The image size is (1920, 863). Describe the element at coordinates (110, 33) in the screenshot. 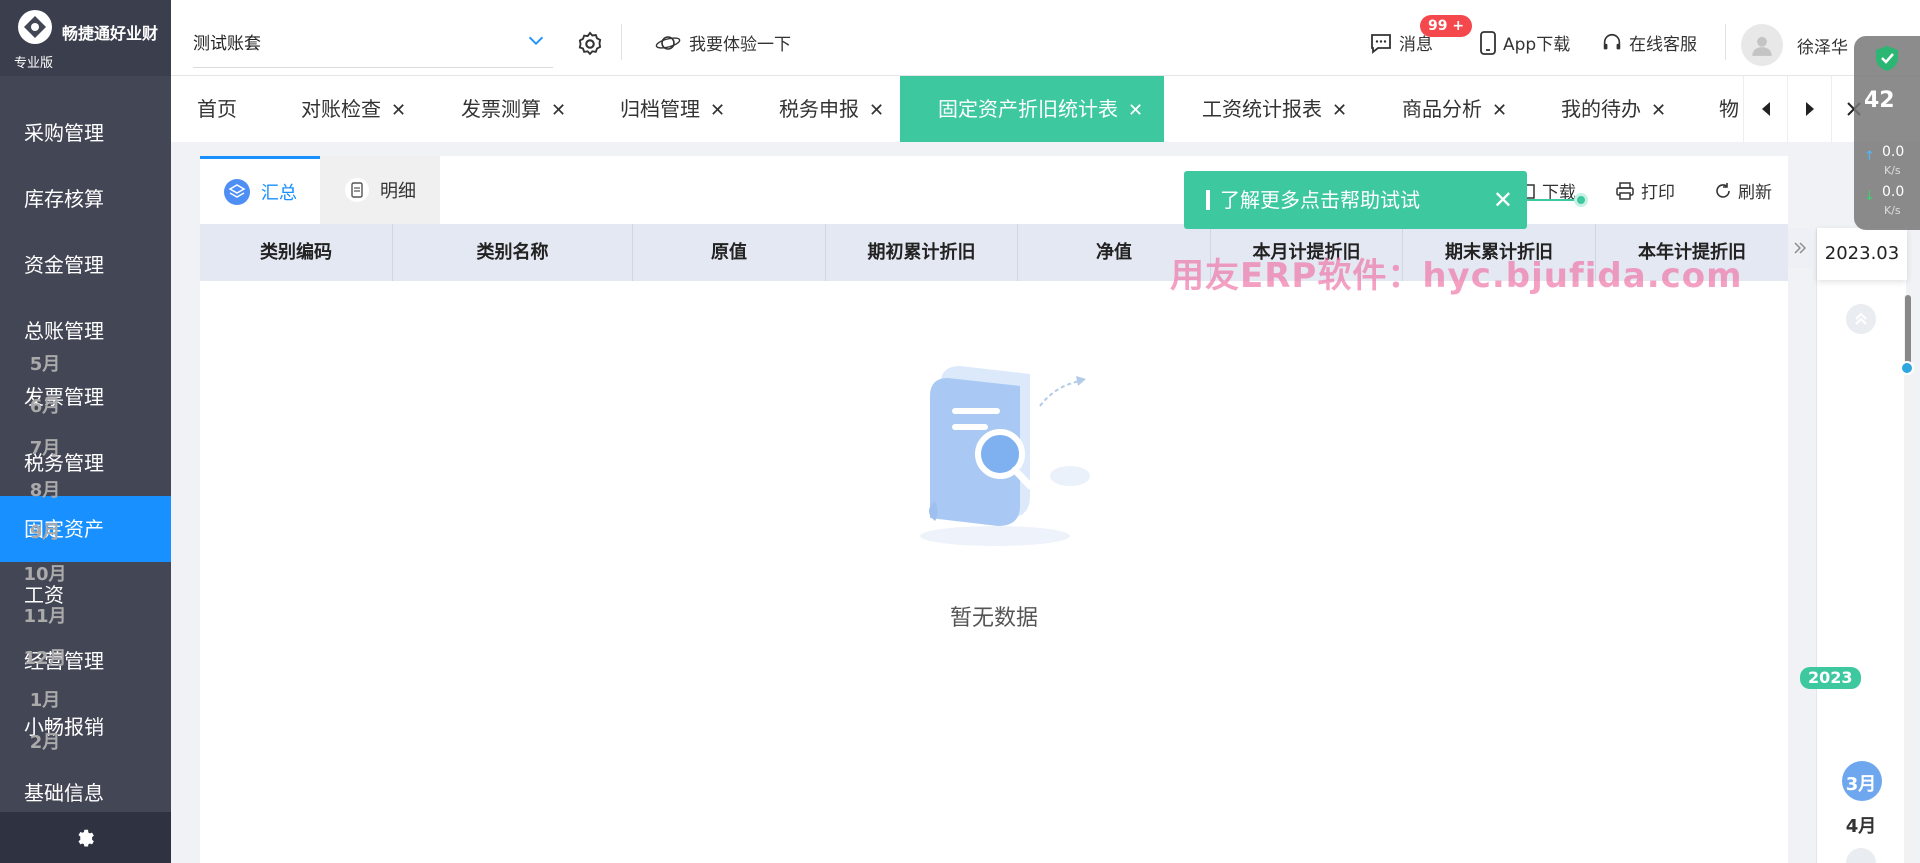

I see `brand-name: 畅捷通好业财` at that location.